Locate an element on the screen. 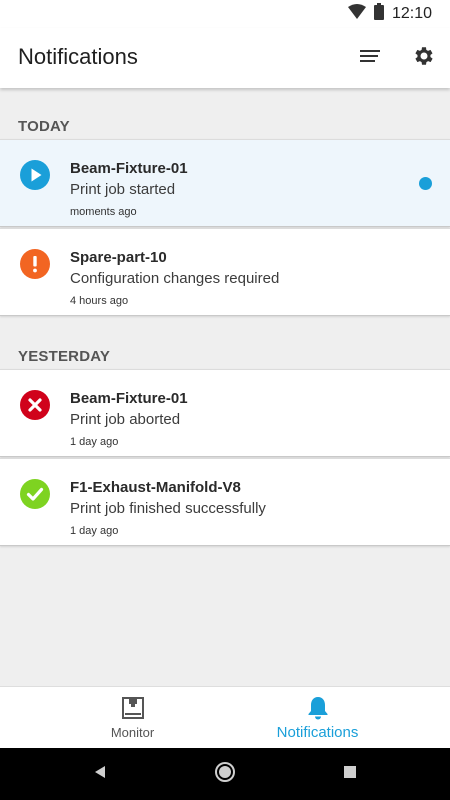  settings-button is located at coordinates (424, 58).